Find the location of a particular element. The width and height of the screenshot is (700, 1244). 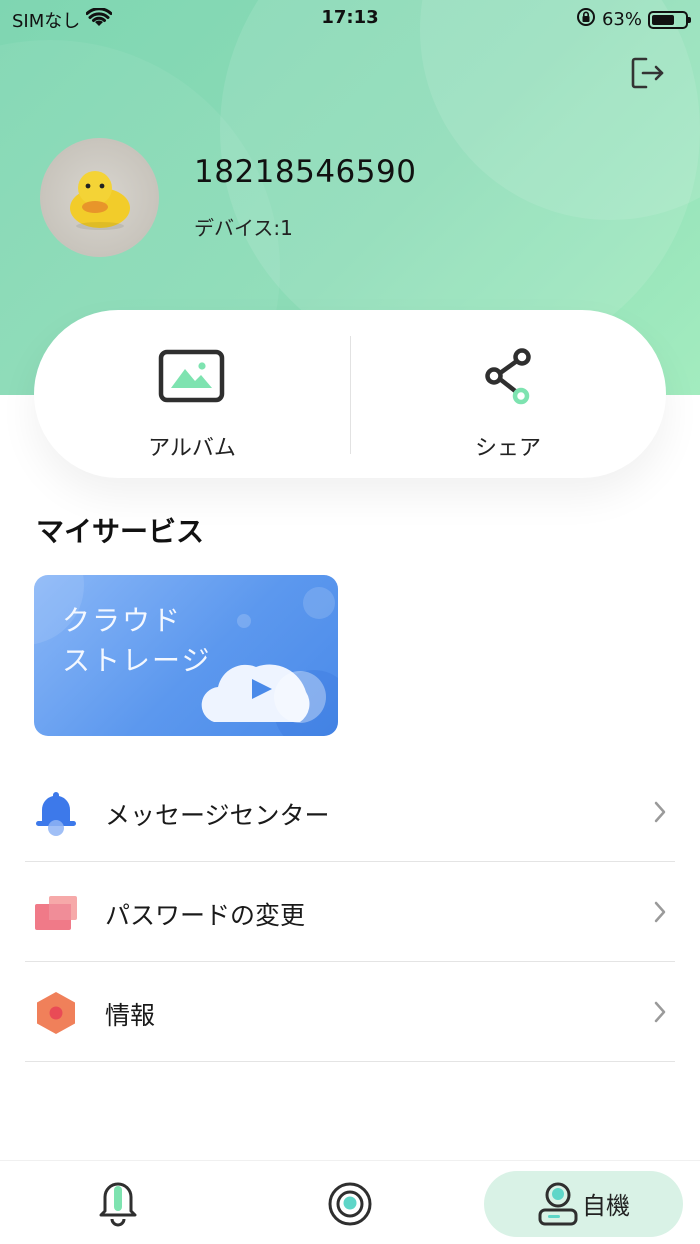

album-label: アルバム is located at coordinates (192, 448).